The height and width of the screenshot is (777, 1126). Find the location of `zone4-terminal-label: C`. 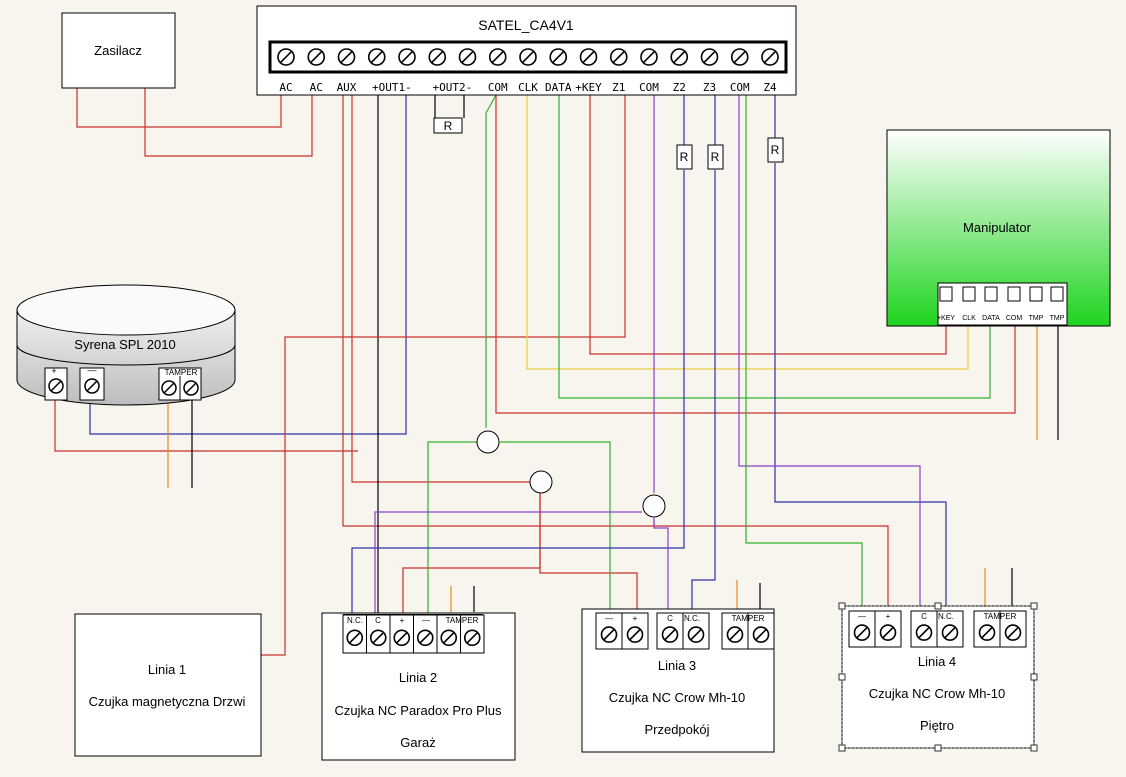

zone4-terminal-label: C is located at coordinates (924, 616).